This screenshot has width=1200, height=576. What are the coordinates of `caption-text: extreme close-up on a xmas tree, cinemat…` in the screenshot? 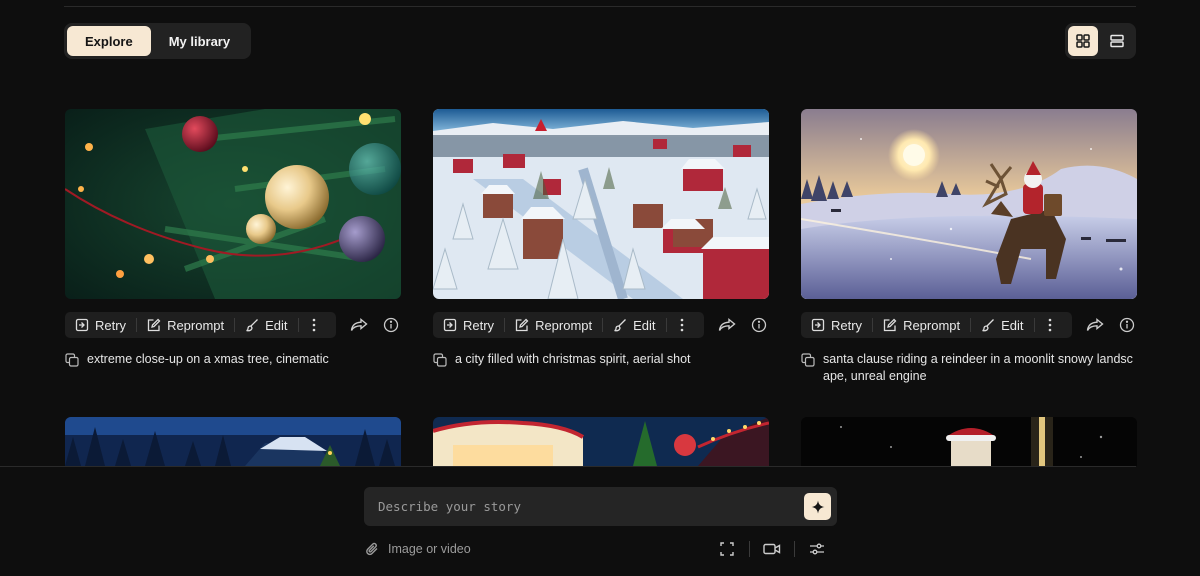 It's located at (208, 359).